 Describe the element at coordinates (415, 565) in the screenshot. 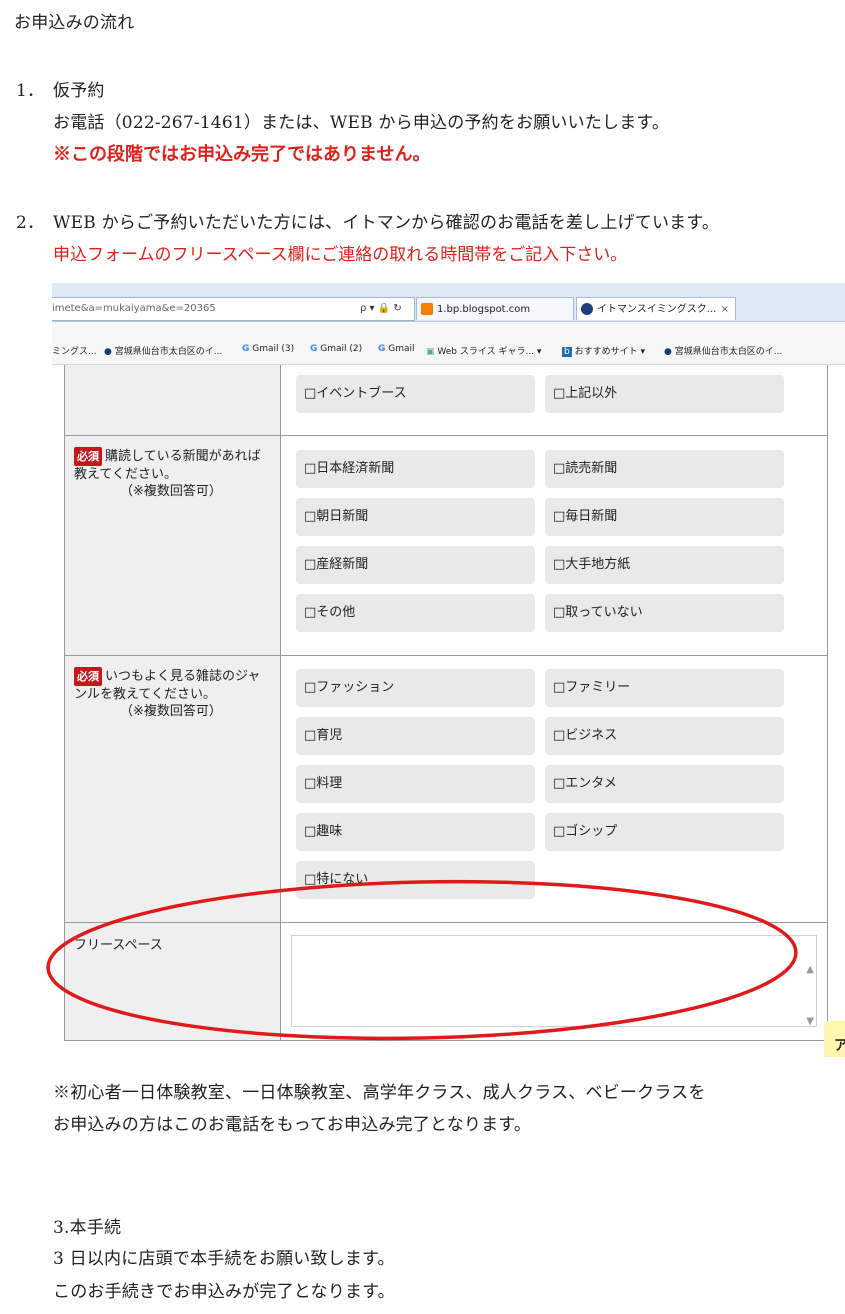

I see `checkbox-option: □産経新聞` at that location.